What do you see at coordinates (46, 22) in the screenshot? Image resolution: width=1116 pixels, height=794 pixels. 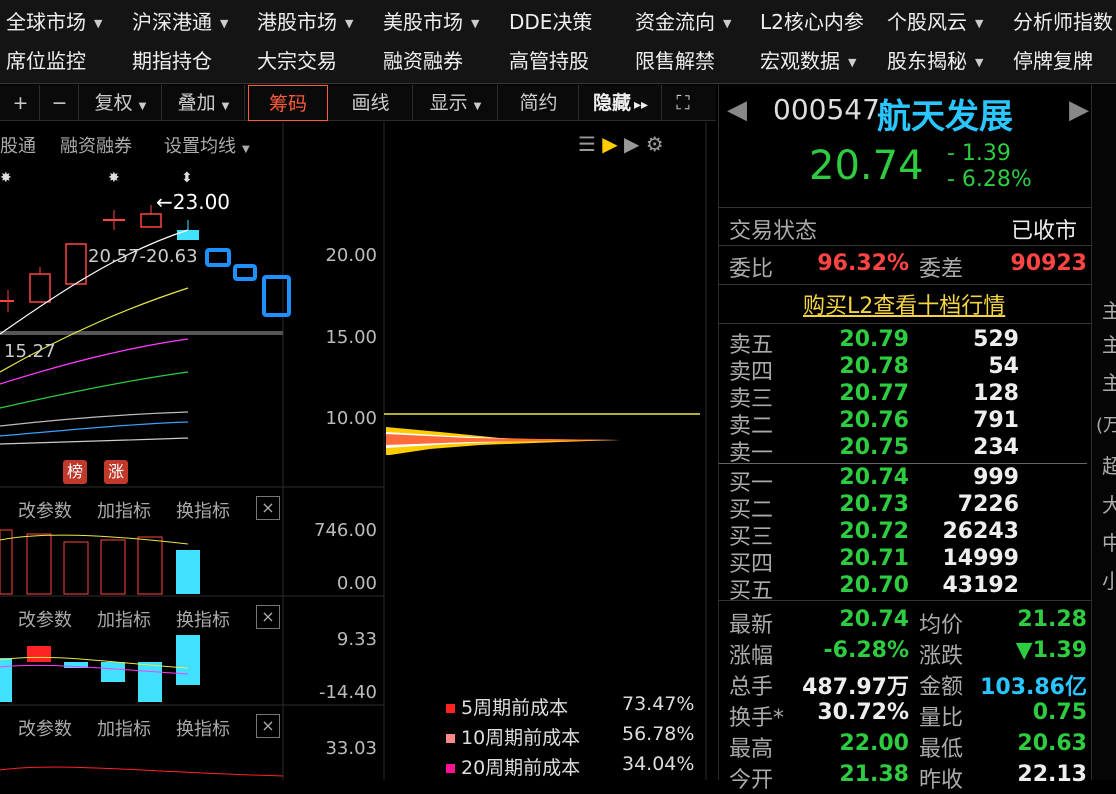 I see `nav-label: 全球市场` at bounding box center [46, 22].